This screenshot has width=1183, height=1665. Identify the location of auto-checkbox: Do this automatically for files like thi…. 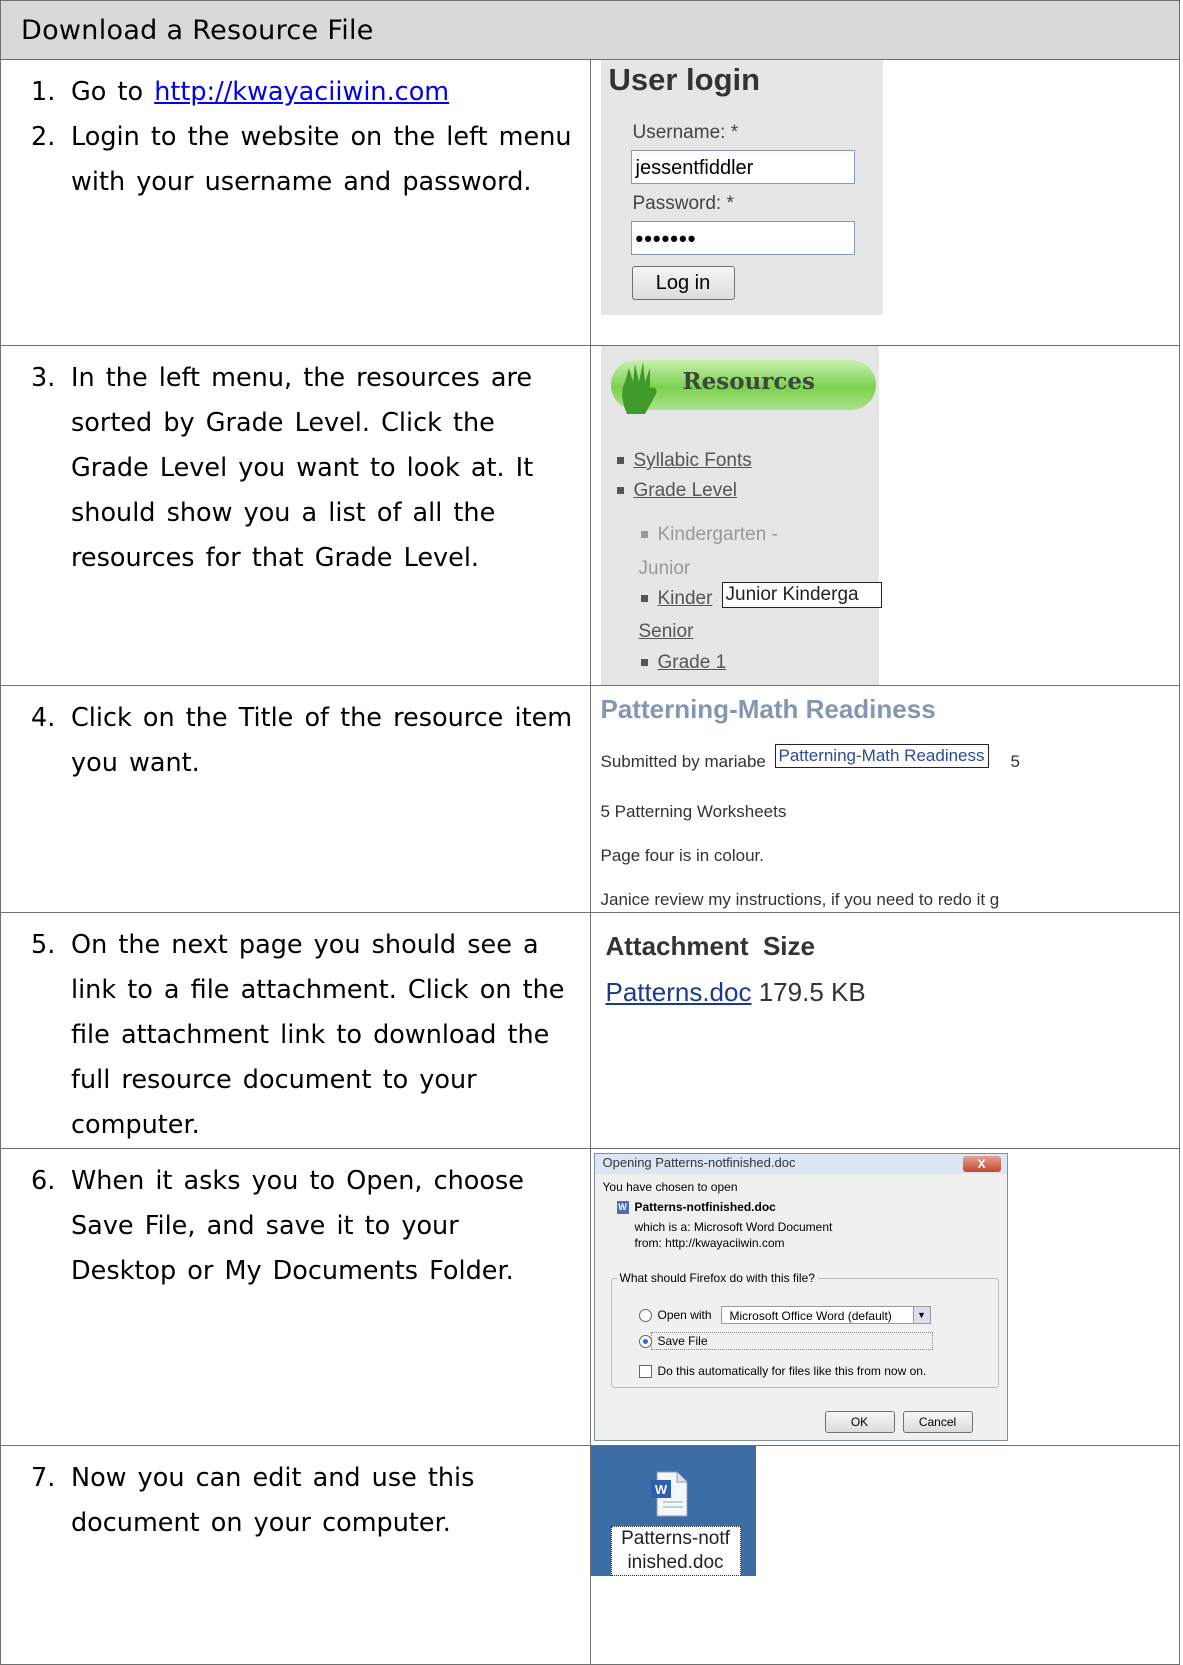
(782, 1371).